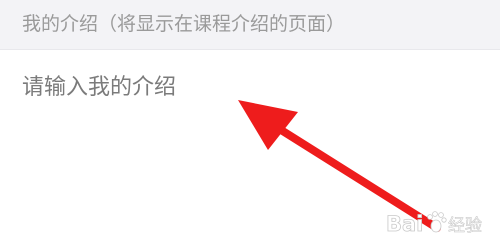 The width and height of the screenshot is (500, 250). Describe the element at coordinates (404, 224) in the screenshot. I see `svg-text: Bai` at that location.